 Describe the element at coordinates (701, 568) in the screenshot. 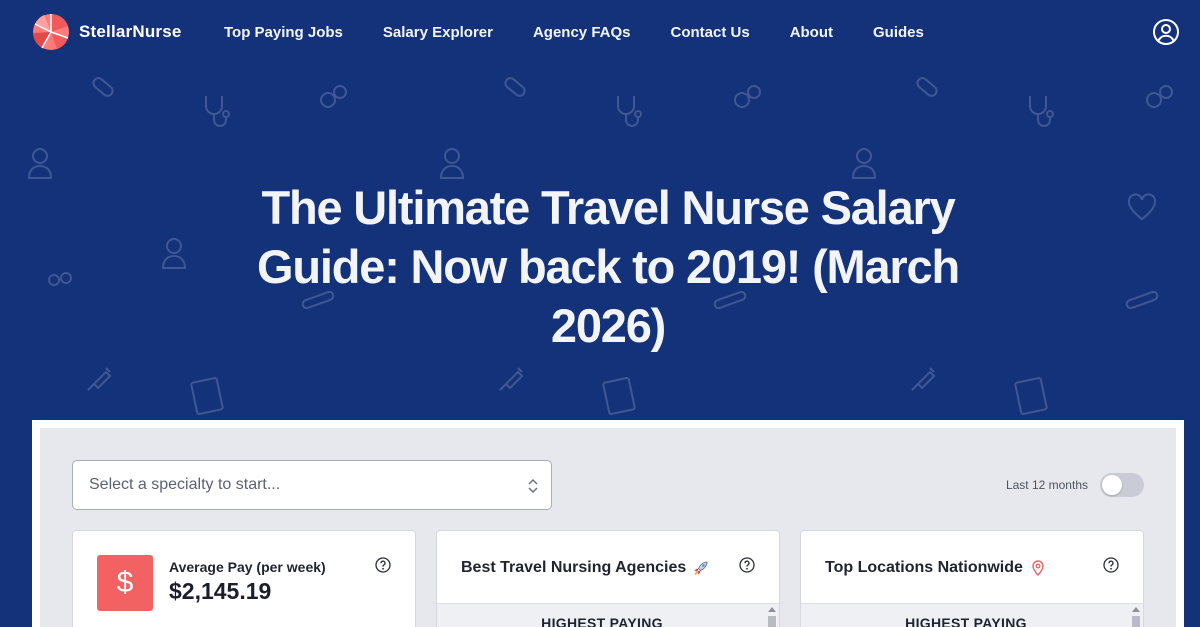

I see `rocket-icon` at that location.